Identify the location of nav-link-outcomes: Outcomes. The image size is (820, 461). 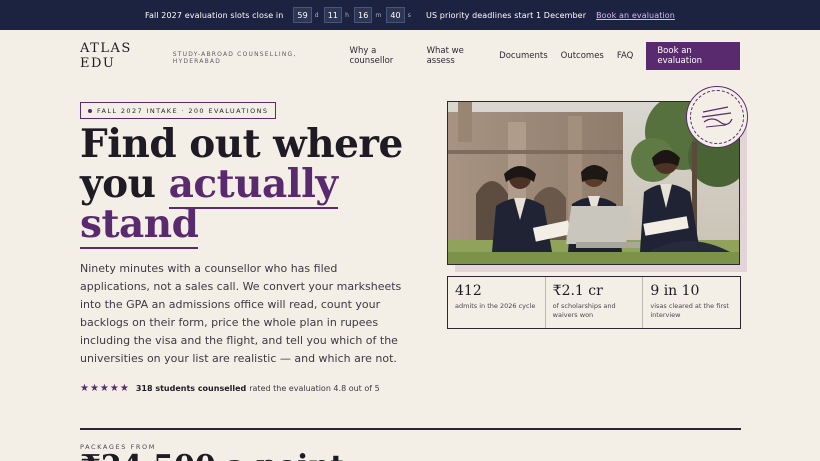
(582, 56).